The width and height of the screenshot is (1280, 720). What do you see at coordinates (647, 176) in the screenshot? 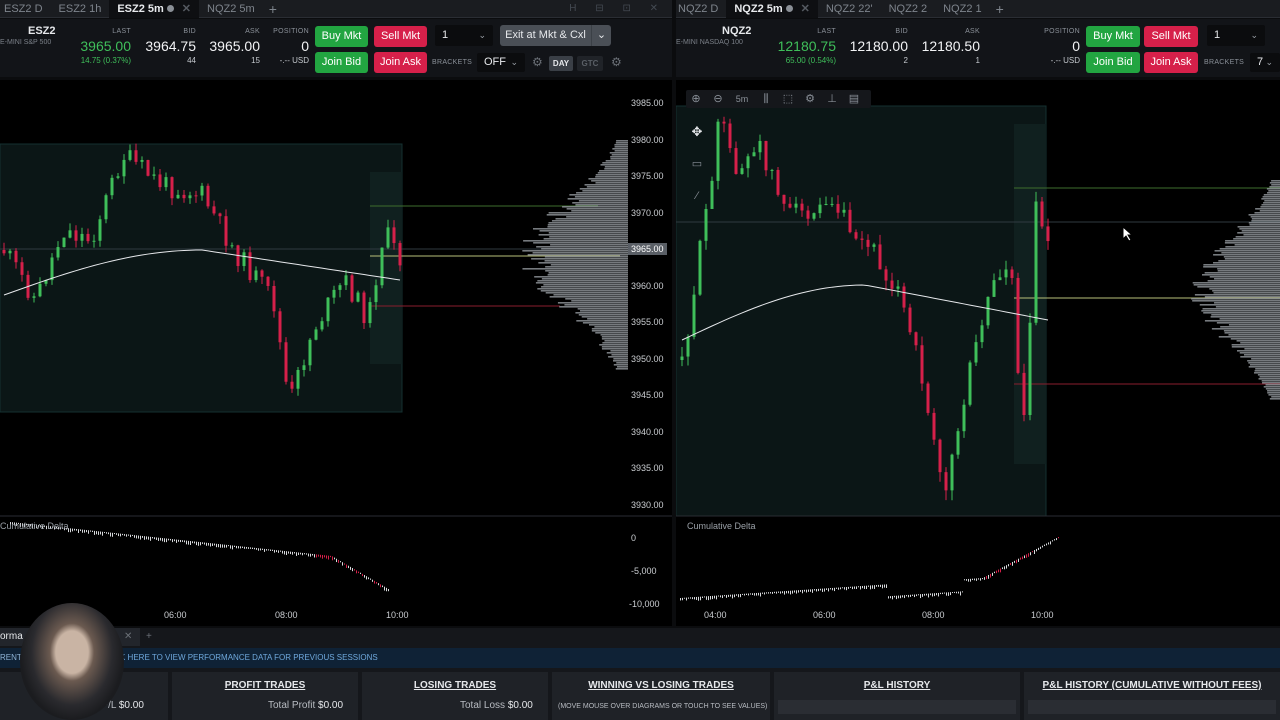
I see `price-axis-label: 3975.00` at bounding box center [647, 176].